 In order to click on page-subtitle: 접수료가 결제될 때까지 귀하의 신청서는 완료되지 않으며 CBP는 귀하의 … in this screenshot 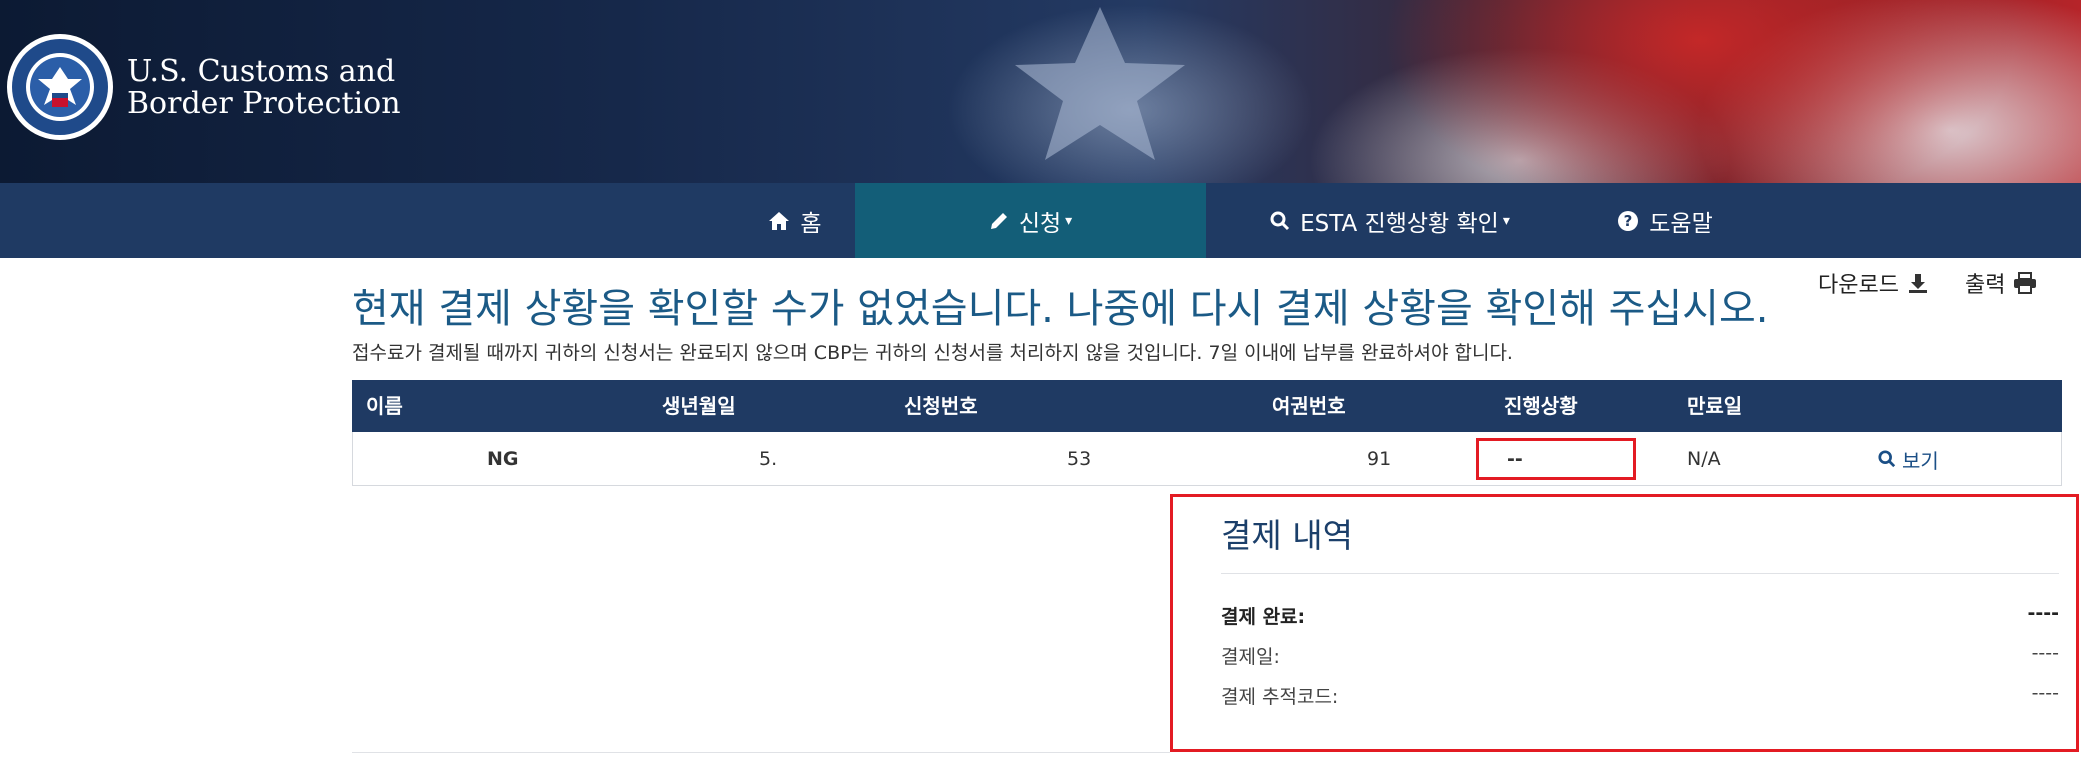, I will do `click(932, 353)`.